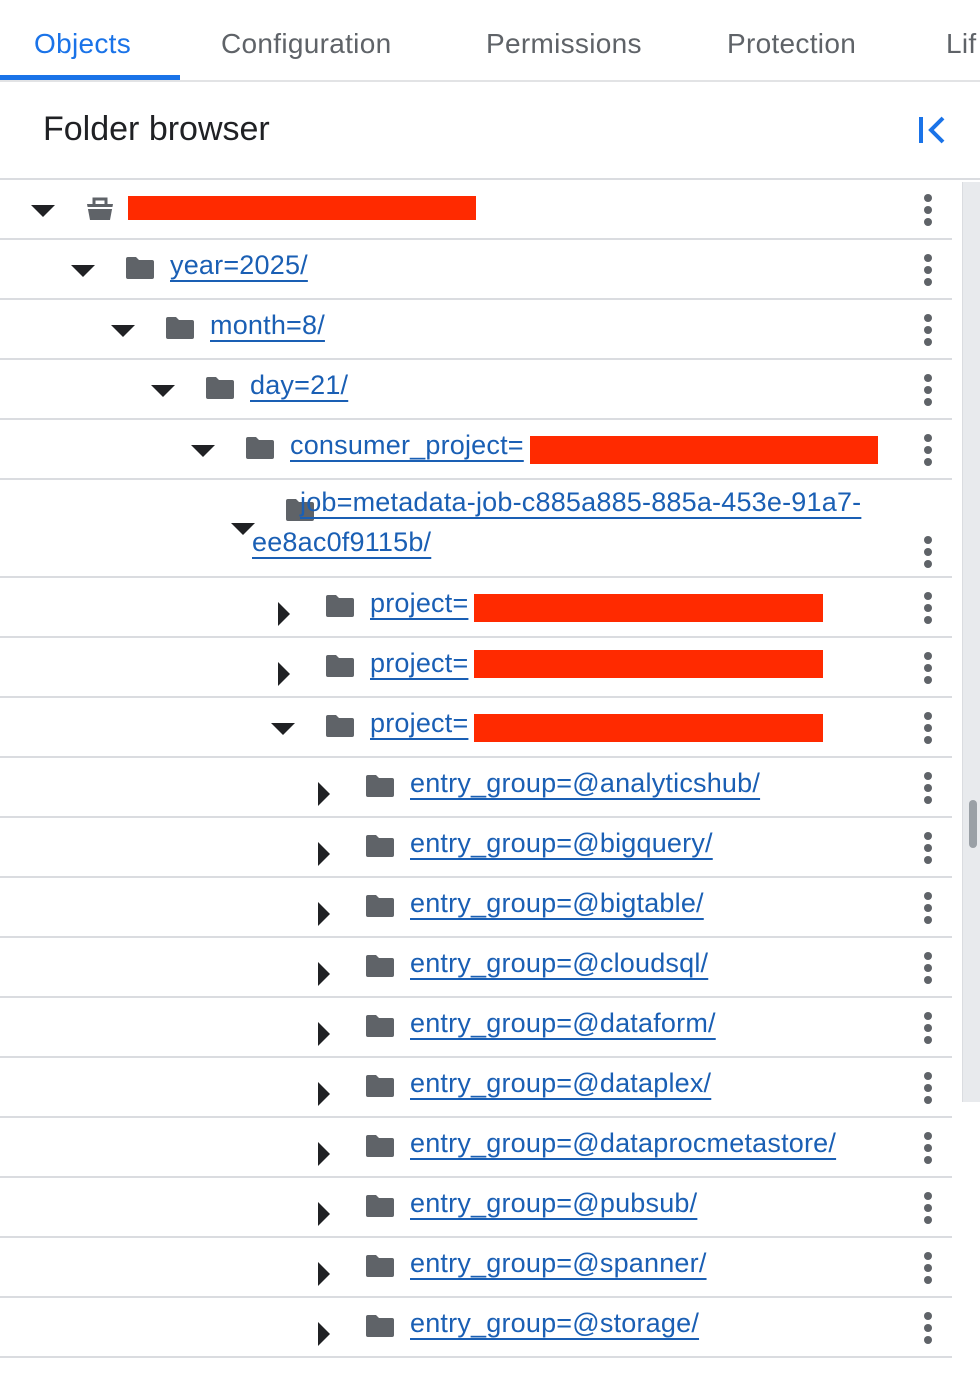 The height and width of the screenshot is (1374, 980). I want to click on tree-row-entry-group-pubsub: entry_group=@pubsub/, so click(476, 1208).